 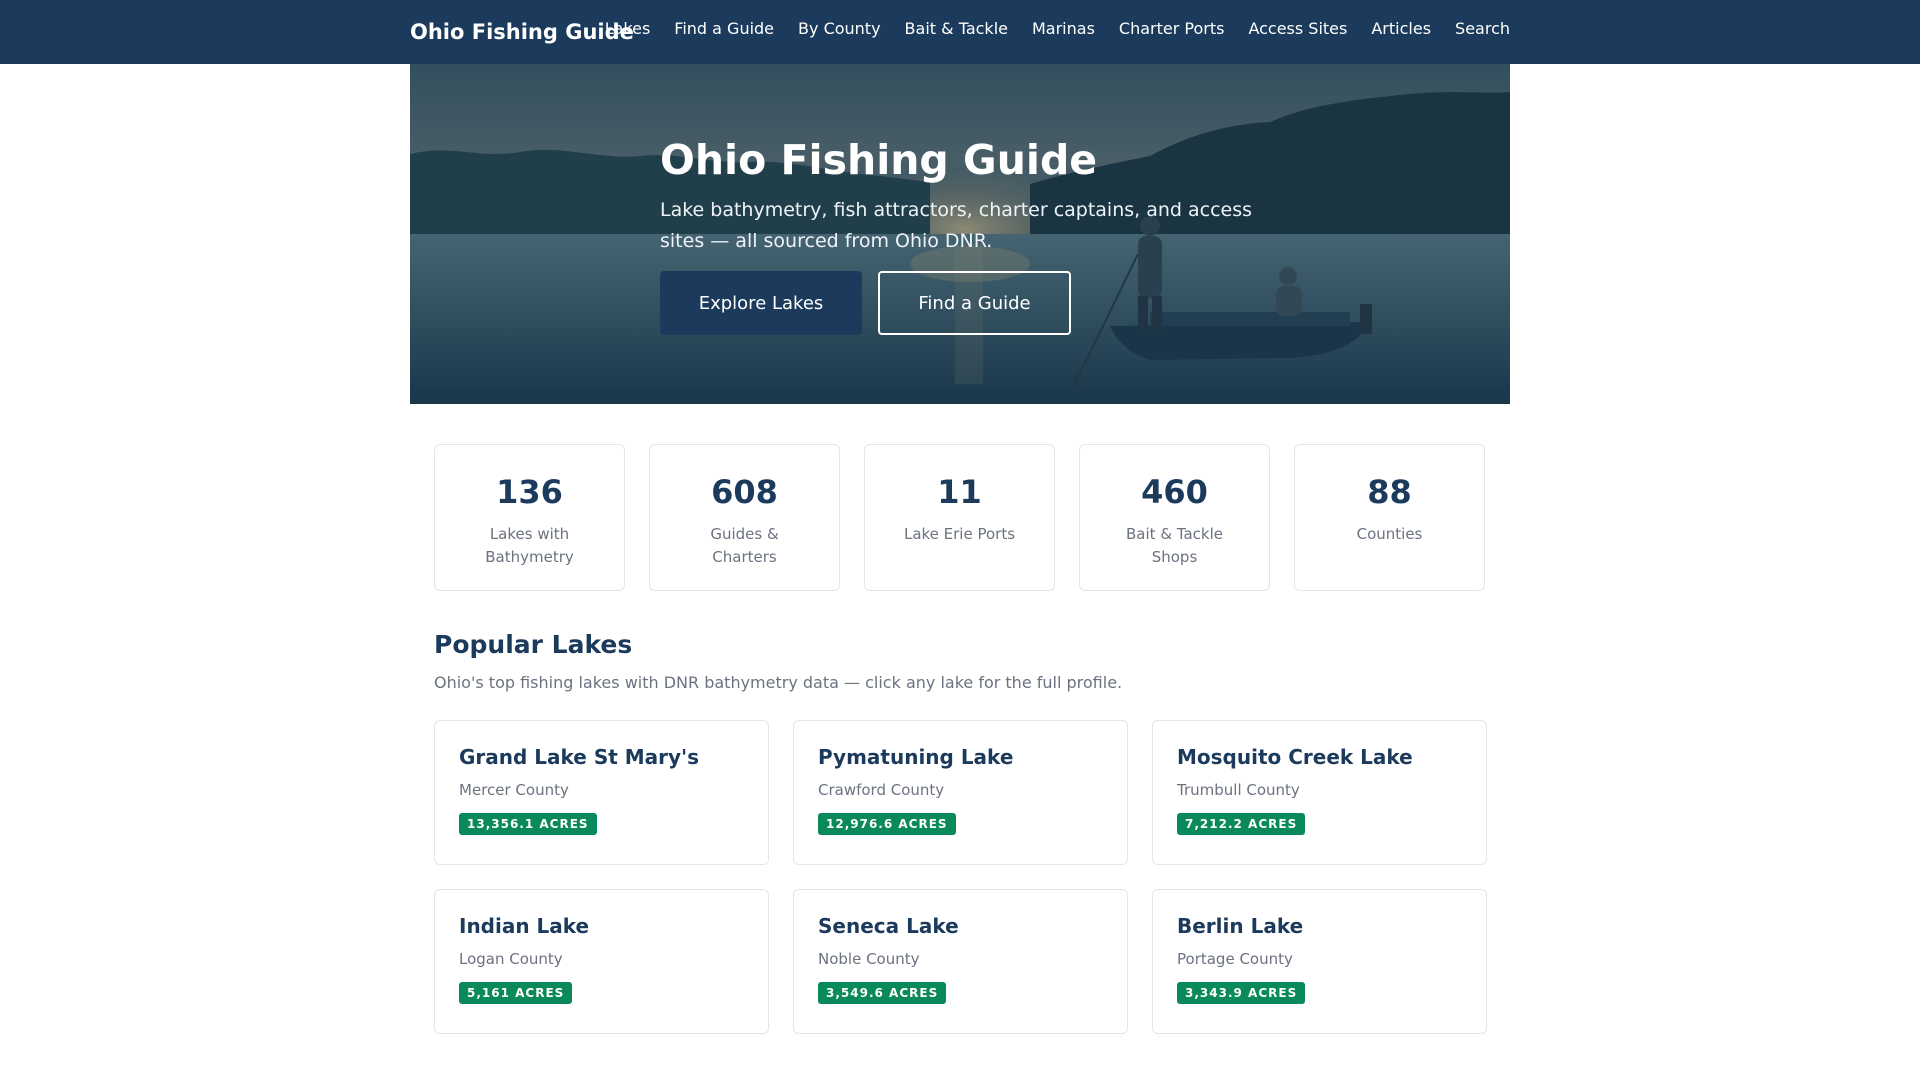 I want to click on lake-card: Berlin Lake Portage County 3,343.9 ACRES, so click(x=1319, y=961).